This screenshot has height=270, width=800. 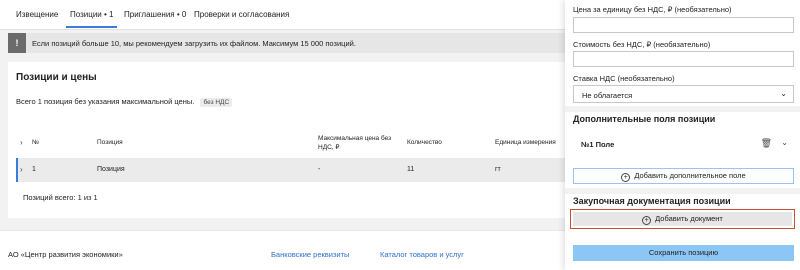 What do you see at coordinates (37, 14) in the screenshot?
I see `tab-notice: Извещение` at bounding box center [37, 14].